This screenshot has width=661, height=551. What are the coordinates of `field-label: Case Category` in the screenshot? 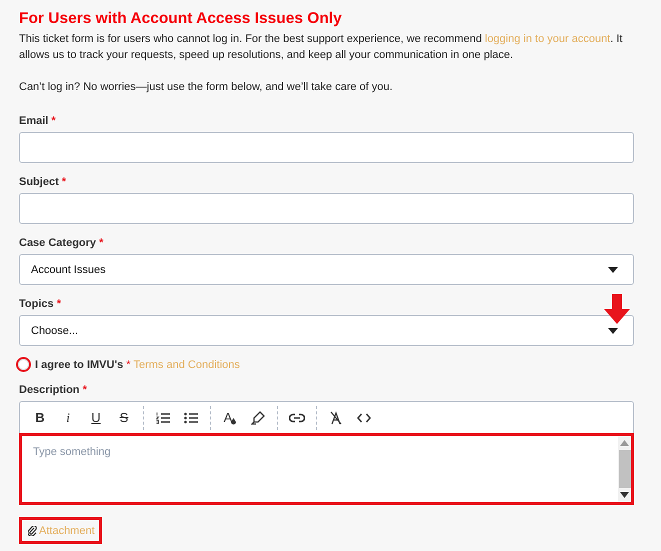 It's located at (57, 243).